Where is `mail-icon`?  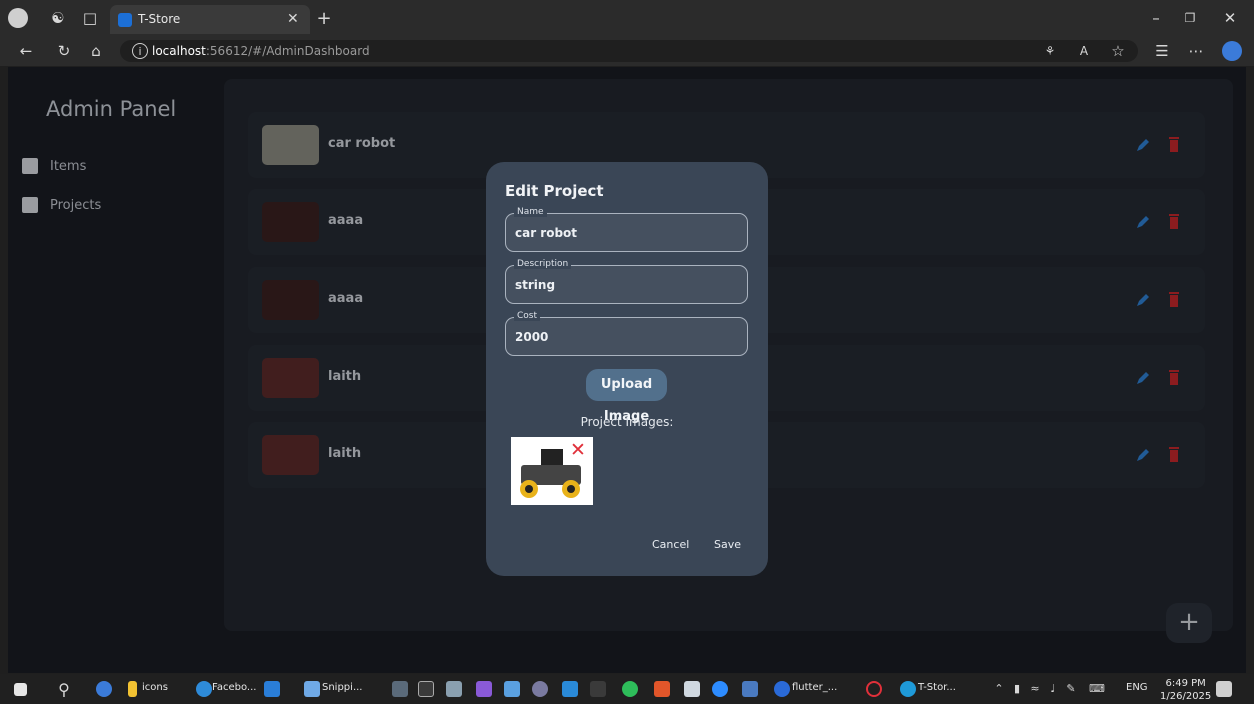 mail-icon is located at coordinates (272, 689).